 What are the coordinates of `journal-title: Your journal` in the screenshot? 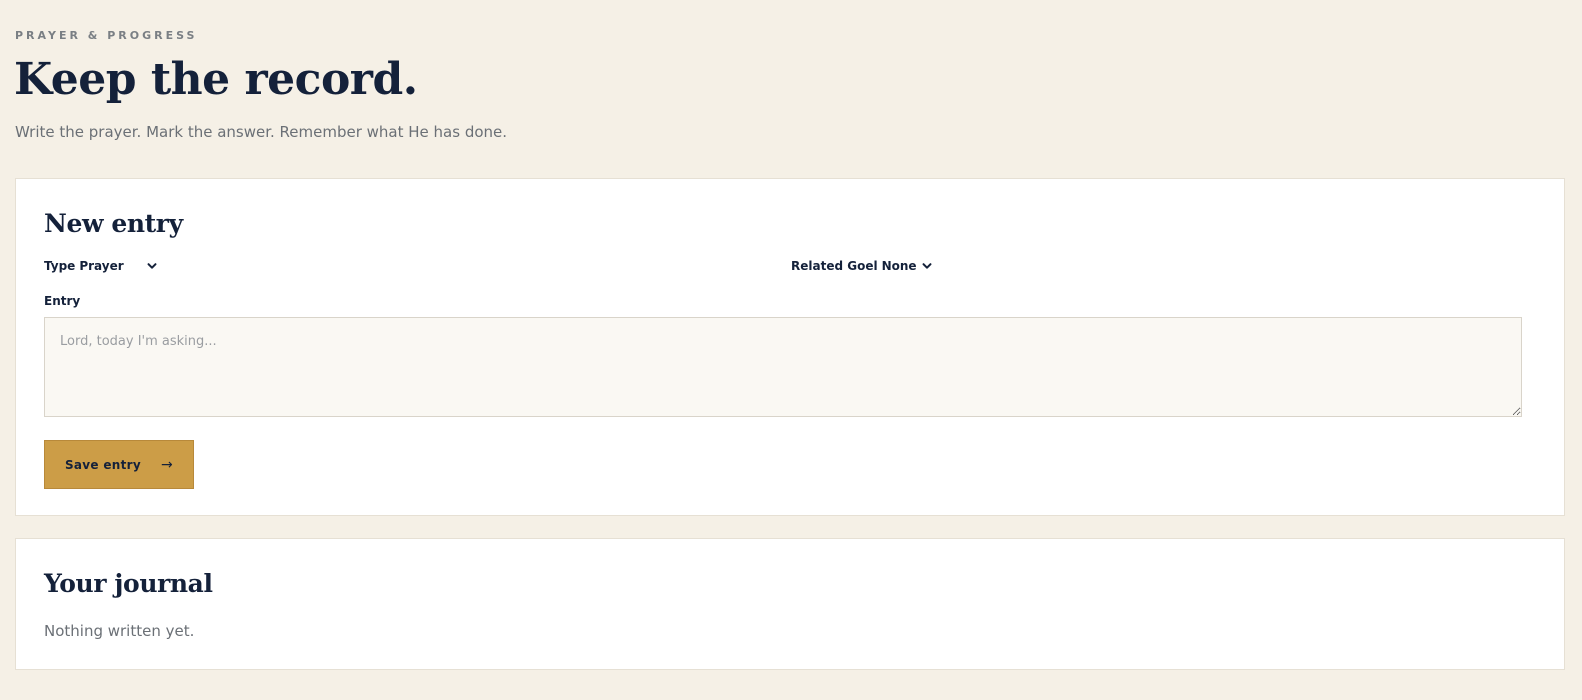 It's located at (128, 583).